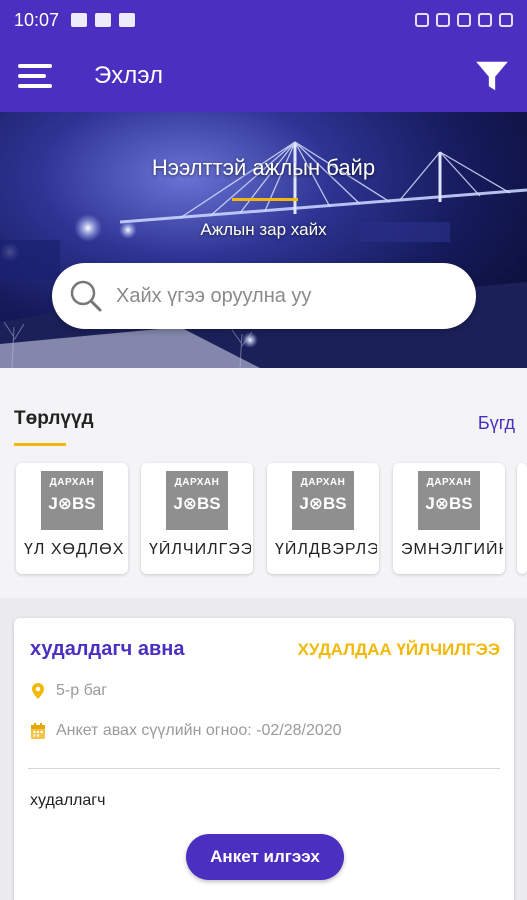 This screenshot has width=527, height=900. Describe the element at coordinates (79, 20) in the screenshot. I see `gallery-icon` at that location.